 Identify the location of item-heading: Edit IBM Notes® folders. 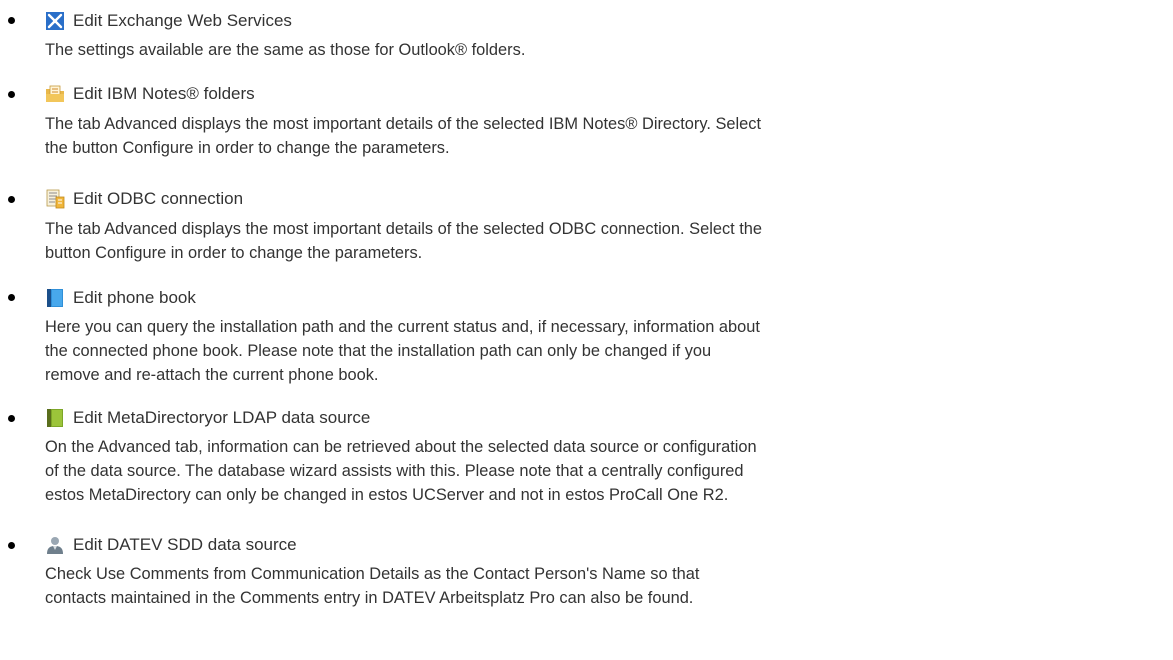
(150, 94).